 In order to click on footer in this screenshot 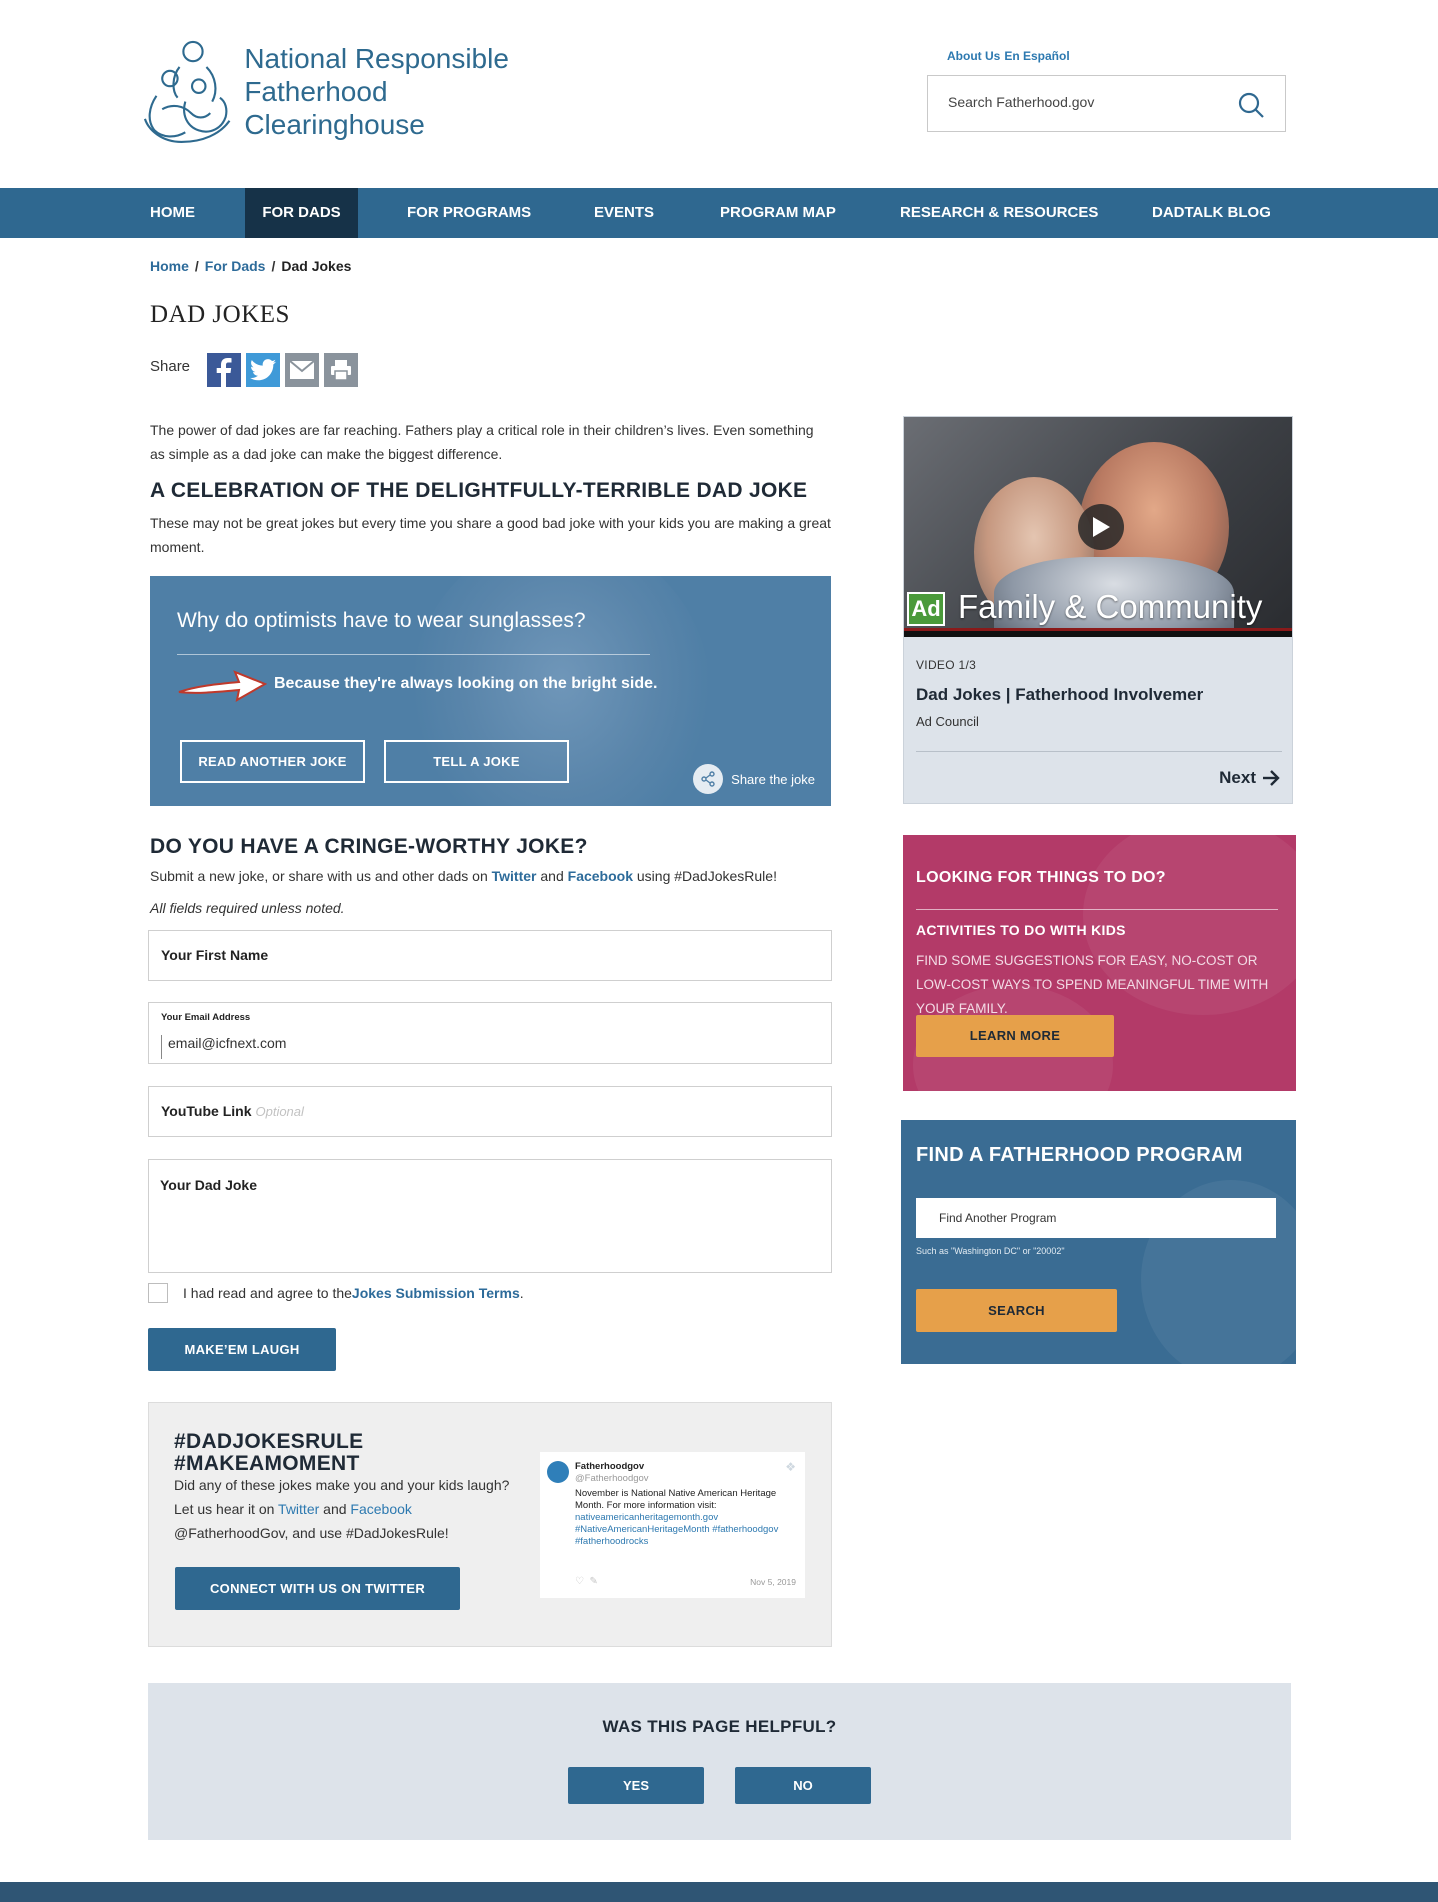, I will do `click(719, 1892)`.